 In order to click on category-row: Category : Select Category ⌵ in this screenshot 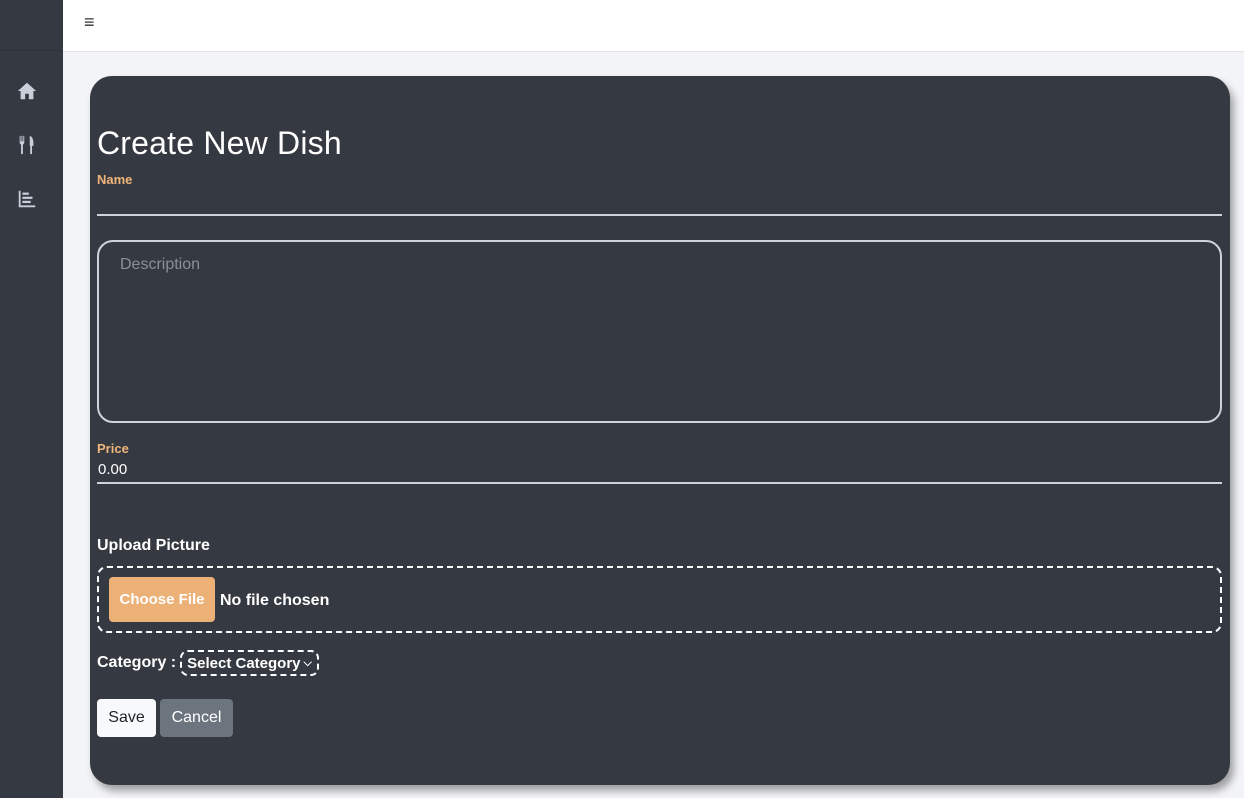, I will do `click(208, 663)`.